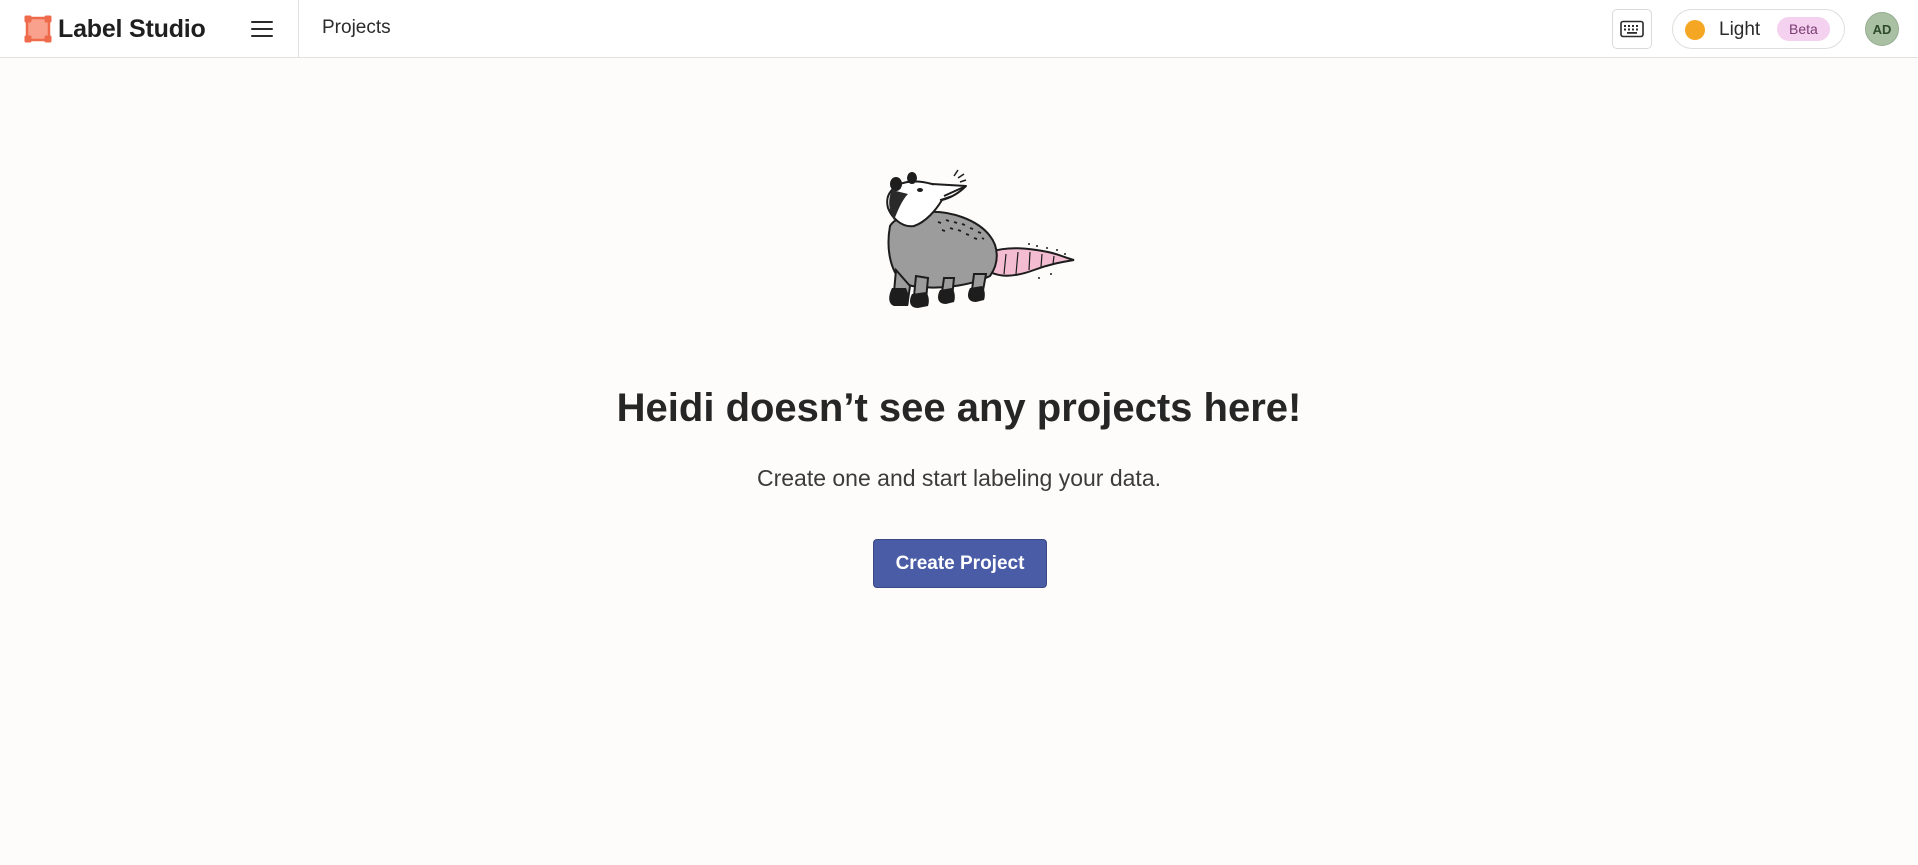 This screenshot has width=1918, height=865. Describe the element at coordinates (1695, 30) in the screenshot. I see `sun-icon` at that location.